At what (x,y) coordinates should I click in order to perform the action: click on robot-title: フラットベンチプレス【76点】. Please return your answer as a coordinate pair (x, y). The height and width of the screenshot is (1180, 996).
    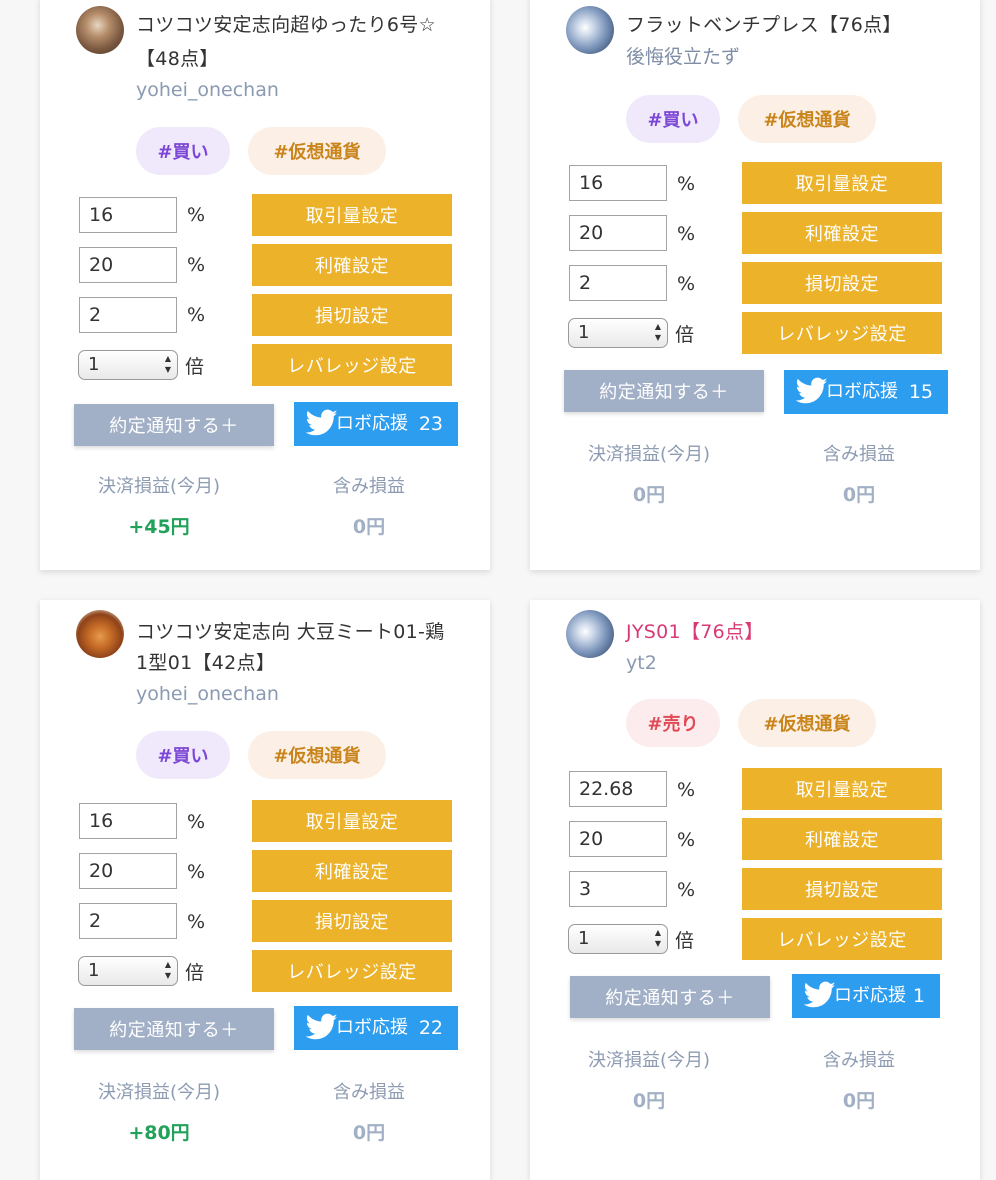
    Looking at the image, I should click on (796, 25).